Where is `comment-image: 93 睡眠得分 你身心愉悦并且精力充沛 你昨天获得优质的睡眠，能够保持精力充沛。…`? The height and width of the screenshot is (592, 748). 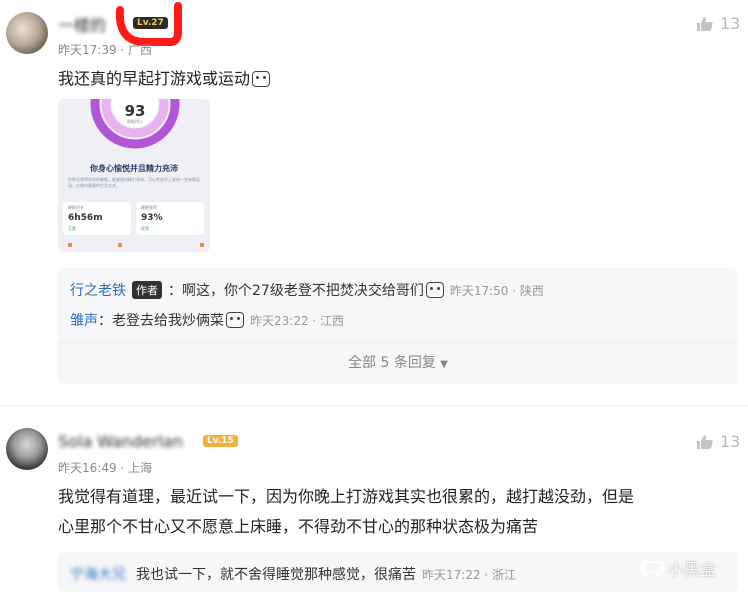
comment-image: 93 睡眠得分 你身心愉悦并且精力充沛 你昨天获得优质的睡眠，能够保持精力充沛。… is located at coordinates (134, 175).